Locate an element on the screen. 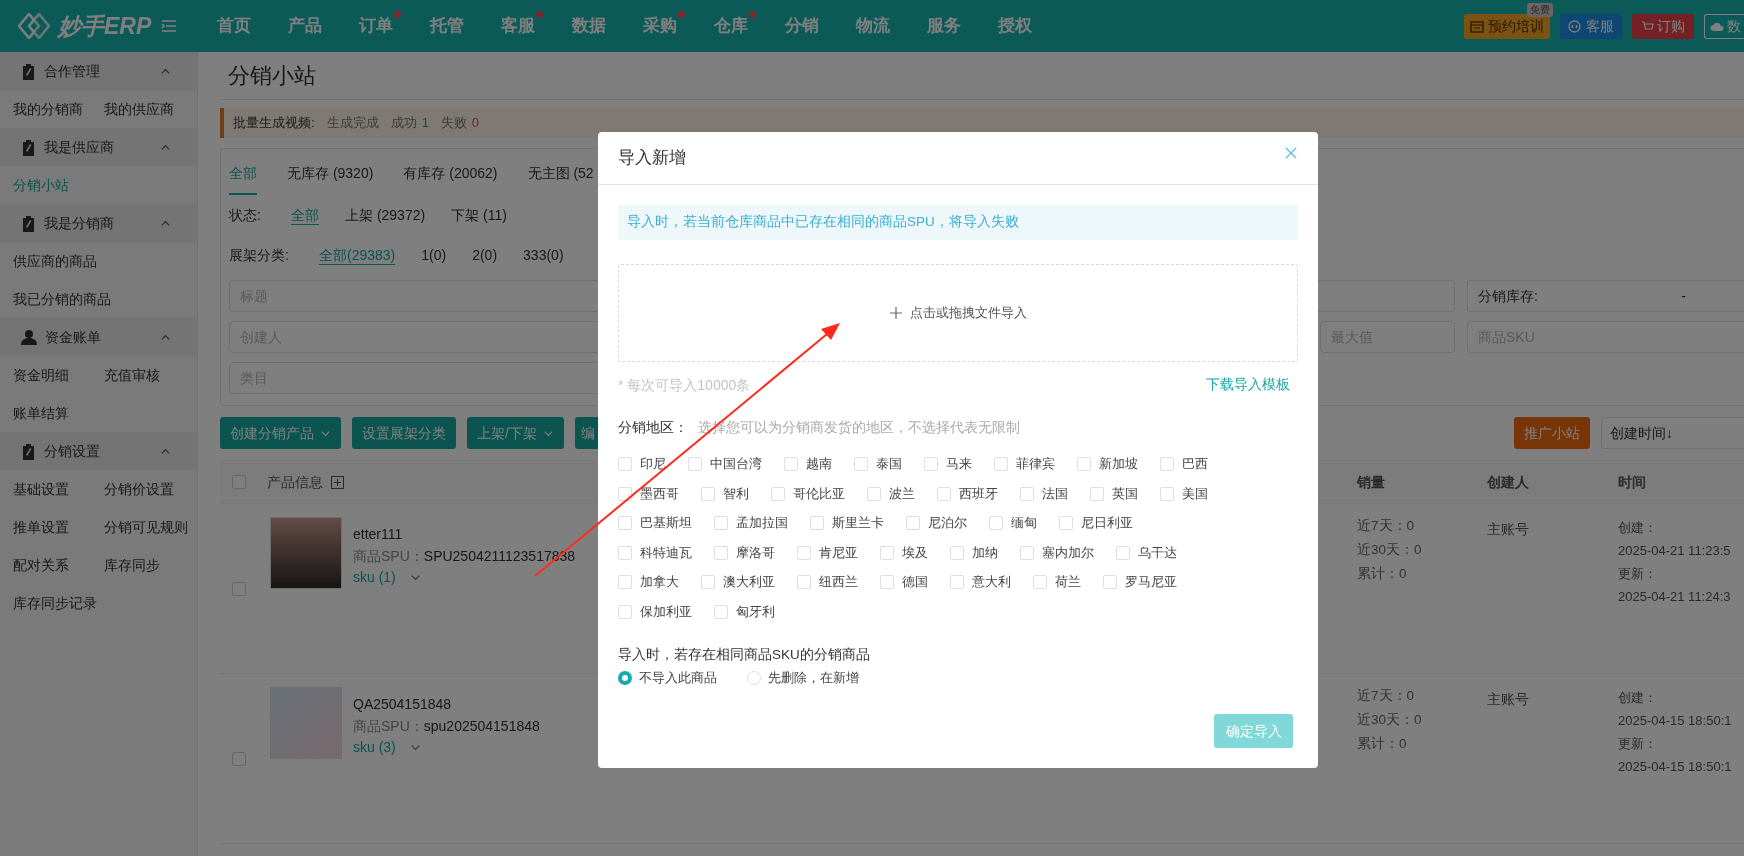 This screenshot has width=1744, height=856. sidebar-item: 分销价设置 is located at coordinates (139, 489).